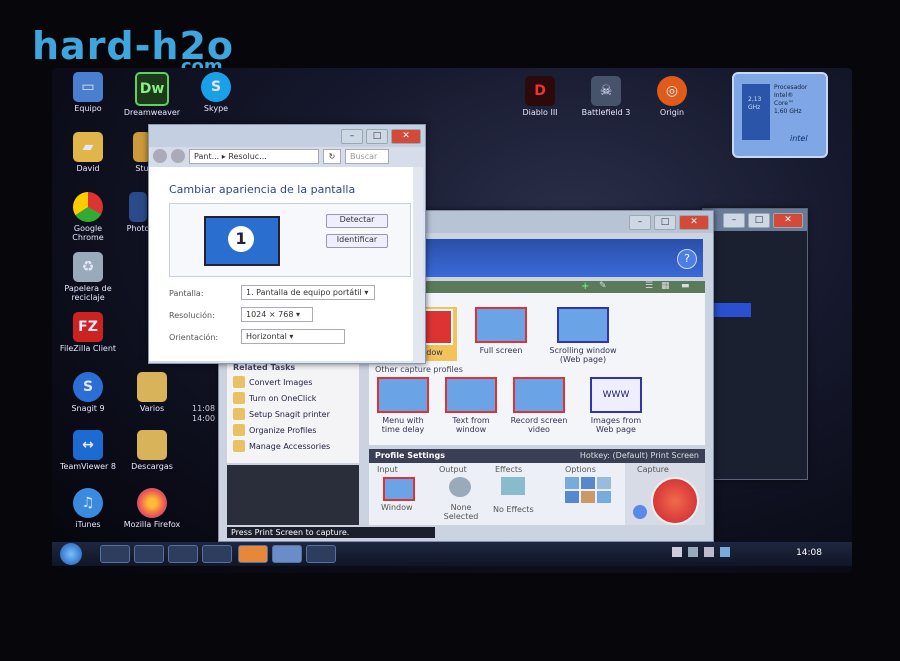 The height and width of the screenshot is (661, 900). Describe the element at coordinates (725, 552) in the screenshot. I see `tray-dropbox-icon` at that location.